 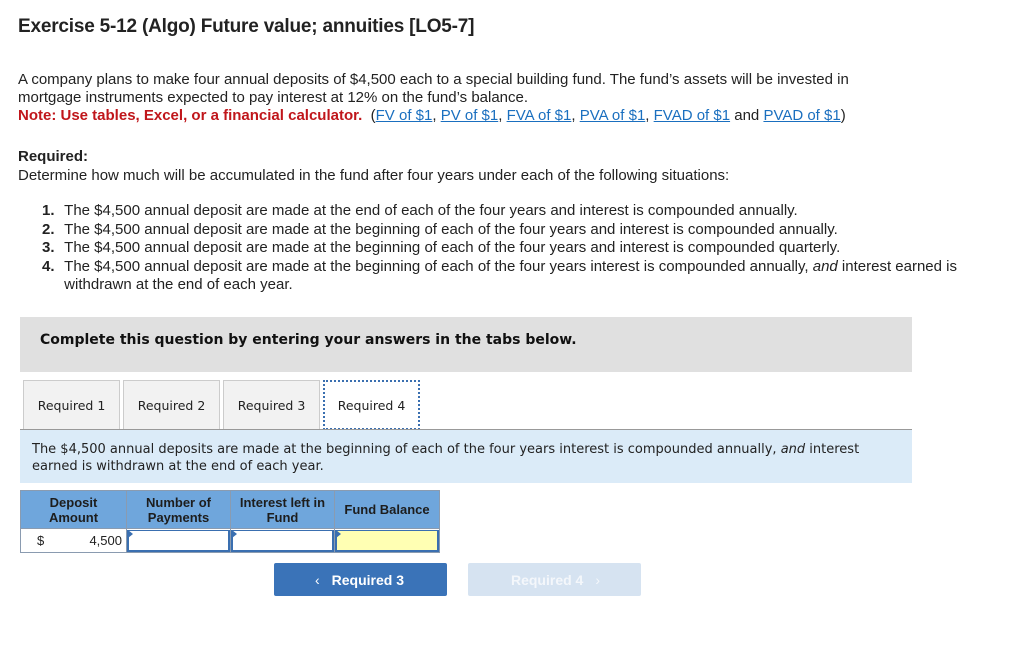 I want to click on header-interest-left: Interest left in Fund, so click(x=282, y=509).